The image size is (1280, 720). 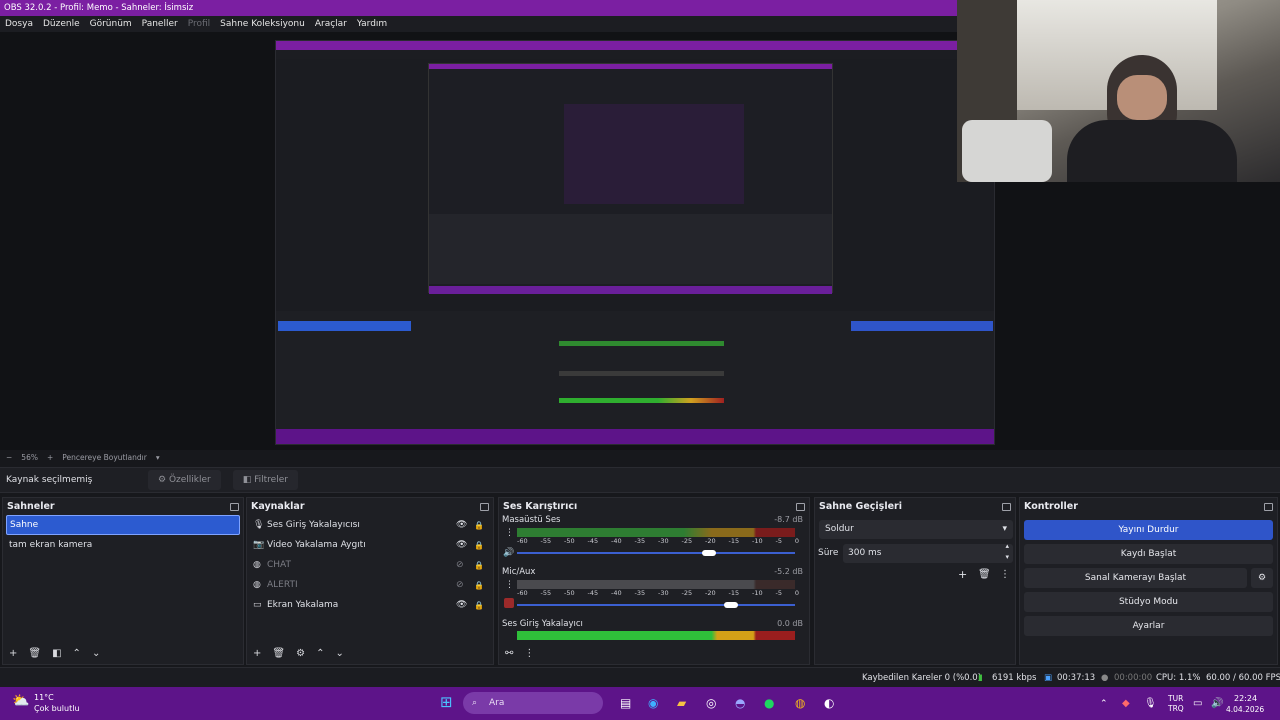 What do you see at coordinates (9, 457) in the screenshot?
I see `zoom-out-button: −` at bounding box center [9, 457].